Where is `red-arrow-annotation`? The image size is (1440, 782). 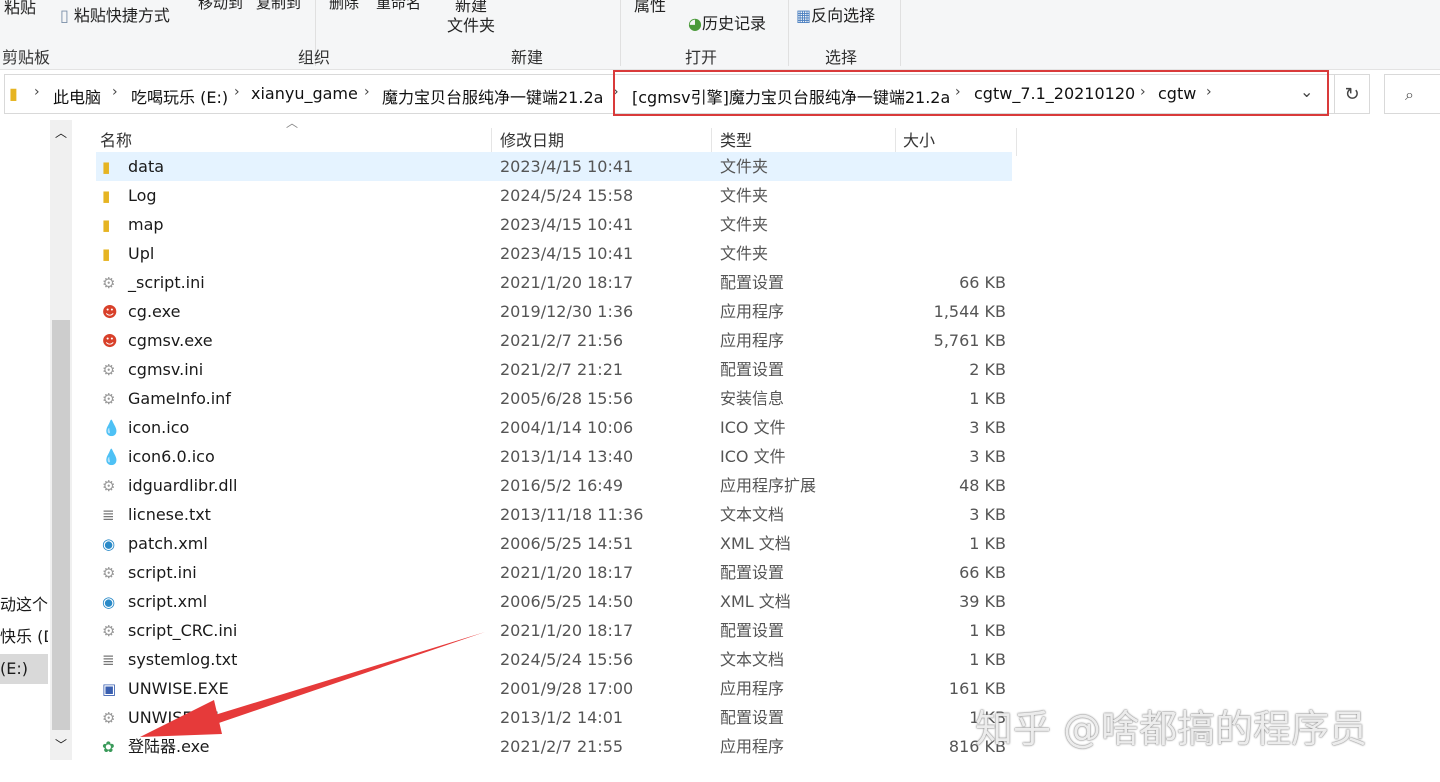 red-arrow-annotation is located at coordinates (312, 684).